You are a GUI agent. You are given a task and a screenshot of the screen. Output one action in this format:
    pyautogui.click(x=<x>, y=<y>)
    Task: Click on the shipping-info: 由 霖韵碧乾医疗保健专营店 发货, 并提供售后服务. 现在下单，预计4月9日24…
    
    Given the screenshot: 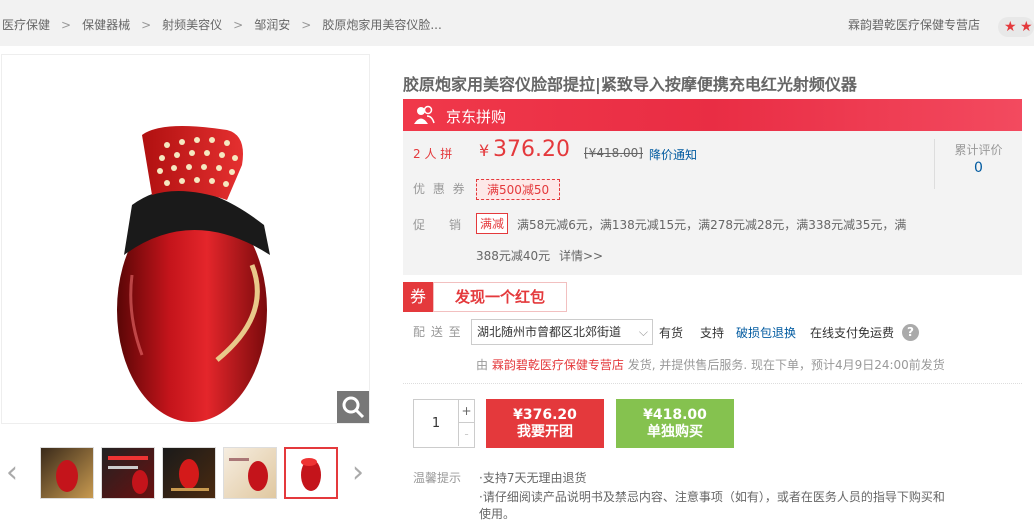 What is the action you would take?
    pyautogui.click(x=710, y=364)
    